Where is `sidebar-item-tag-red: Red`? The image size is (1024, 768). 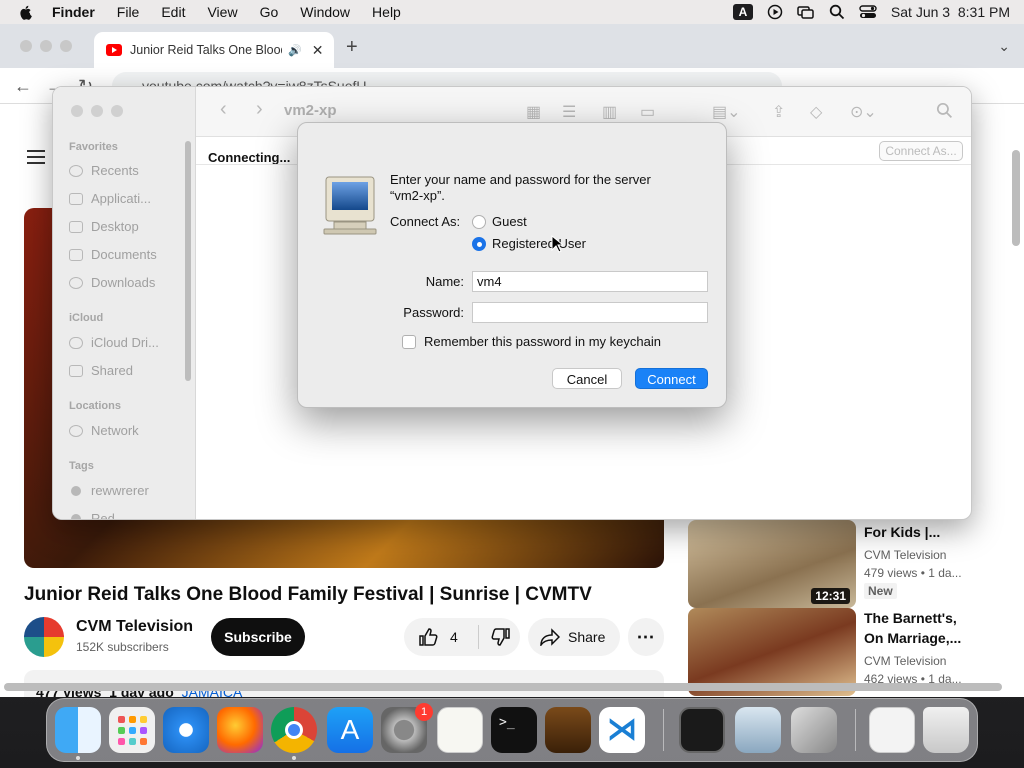 sidebar-item-tag-red: Red is located at coordinates (92, 515).